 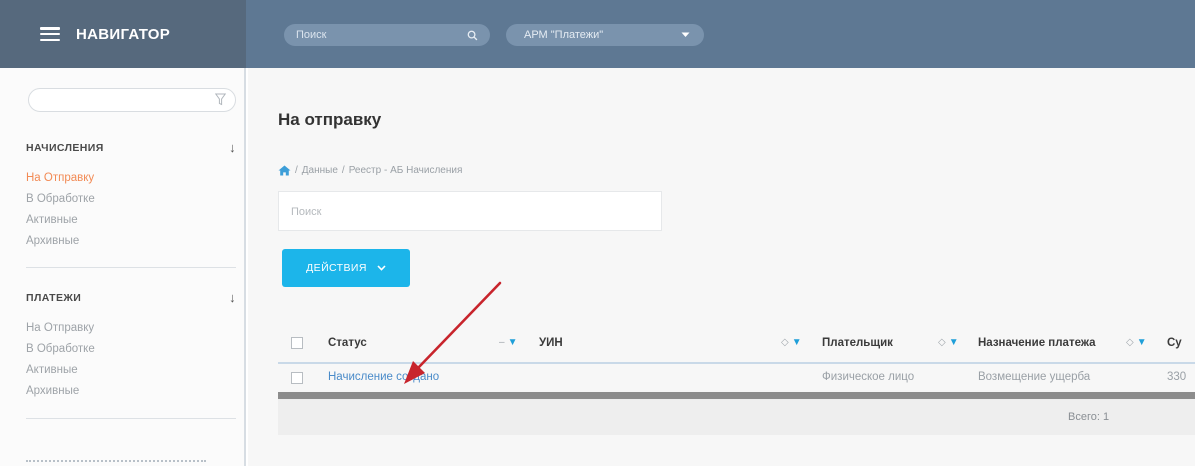 What do you see at coordinates (371, 35) in the screenshot?
I see `global-search-input` at bounding box center [371, 35].